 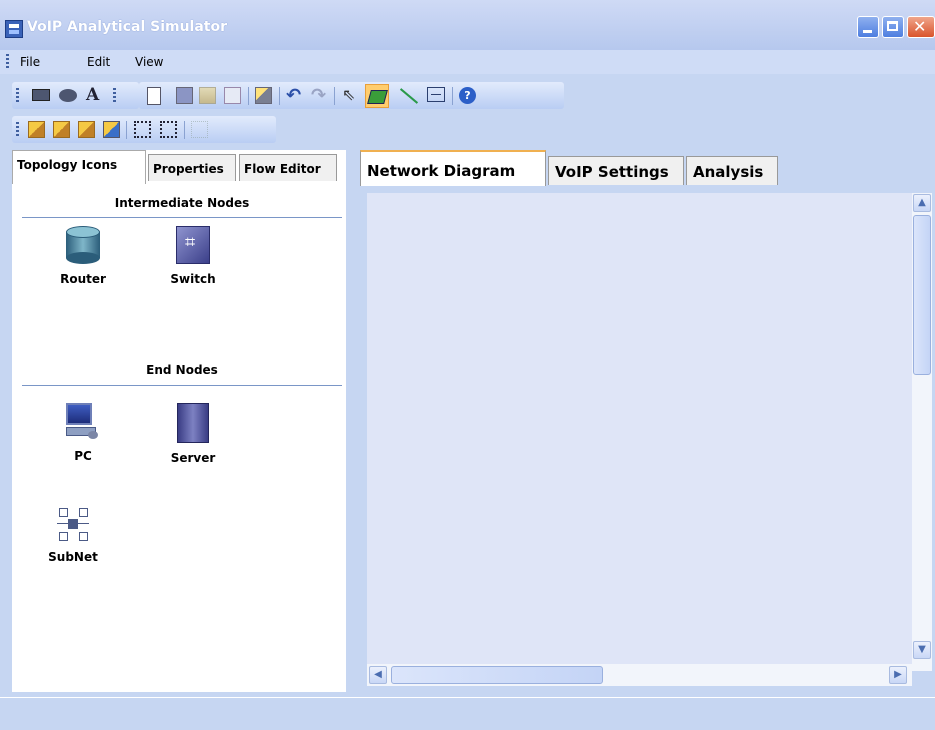 I want to click on side-panel-tabs: Topology Icons Properties Flow Editor, so click(x=182, y=167).